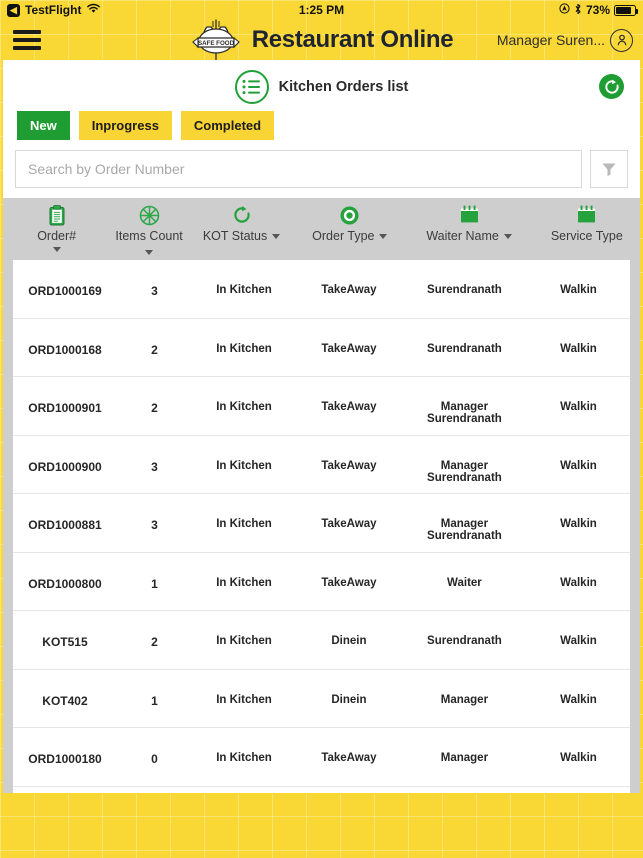 The width and height of the screenshot is (643, 858). Describe the element at coordinates (65, 349) in the screenshot. I see `cell-order: ORD1000168` at that location.